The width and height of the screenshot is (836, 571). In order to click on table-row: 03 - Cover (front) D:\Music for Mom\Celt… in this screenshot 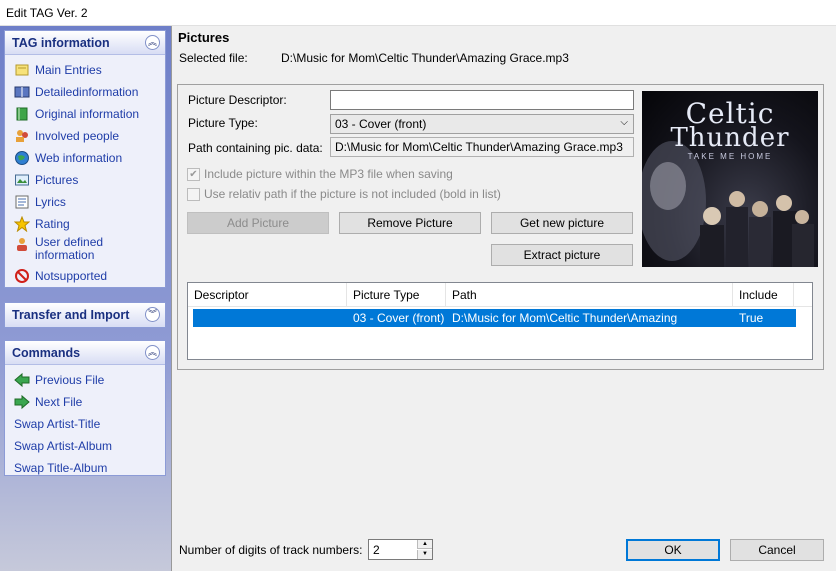, I will do `click(494, 326)`.